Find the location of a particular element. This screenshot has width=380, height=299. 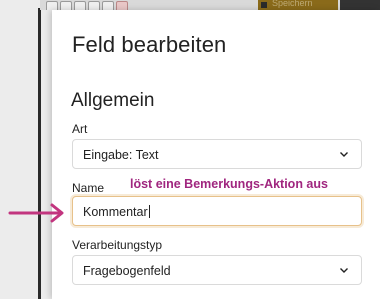

annotation-note: löst eine Bemerkungs-Aktion aus is located at coordinates (229, 184).